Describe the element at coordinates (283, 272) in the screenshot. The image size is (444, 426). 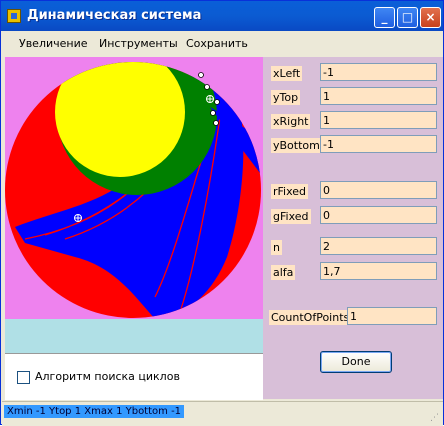
I see `alfa-label: alfa` at that location.